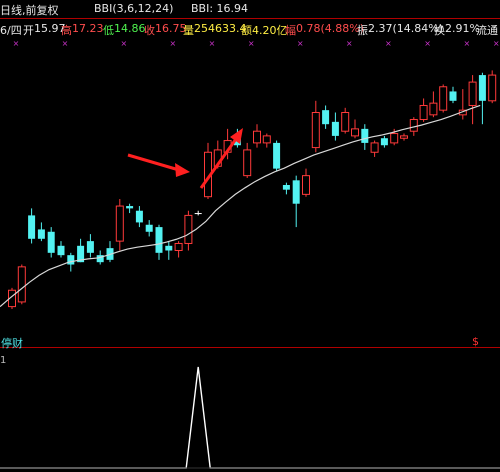 The width and height of the screenshot is (500, 472). What do you see at coordinates (3, 360) in the screenshot?
I see `indicator-axis-value: 1` at bounding box center [3, 360].